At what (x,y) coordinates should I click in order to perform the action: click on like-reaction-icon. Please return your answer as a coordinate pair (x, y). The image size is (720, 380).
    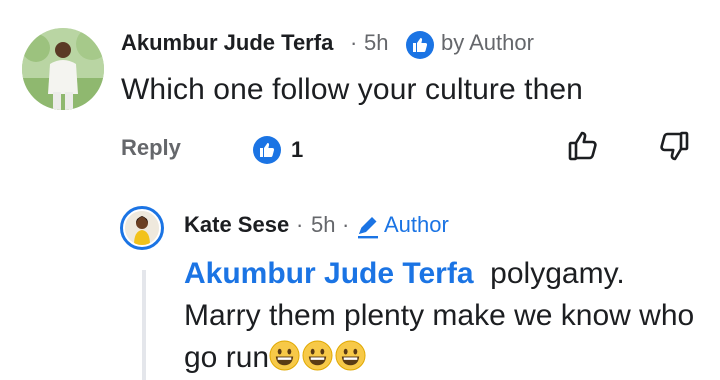
    Looking at the image, I should click on (267, 150).